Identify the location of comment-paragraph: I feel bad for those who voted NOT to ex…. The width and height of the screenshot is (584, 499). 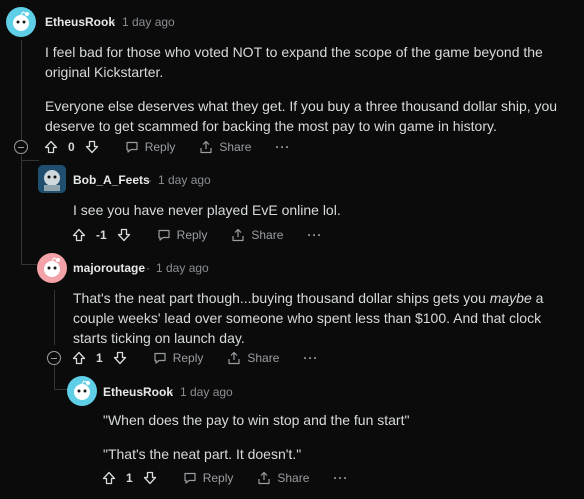
(294, 62).